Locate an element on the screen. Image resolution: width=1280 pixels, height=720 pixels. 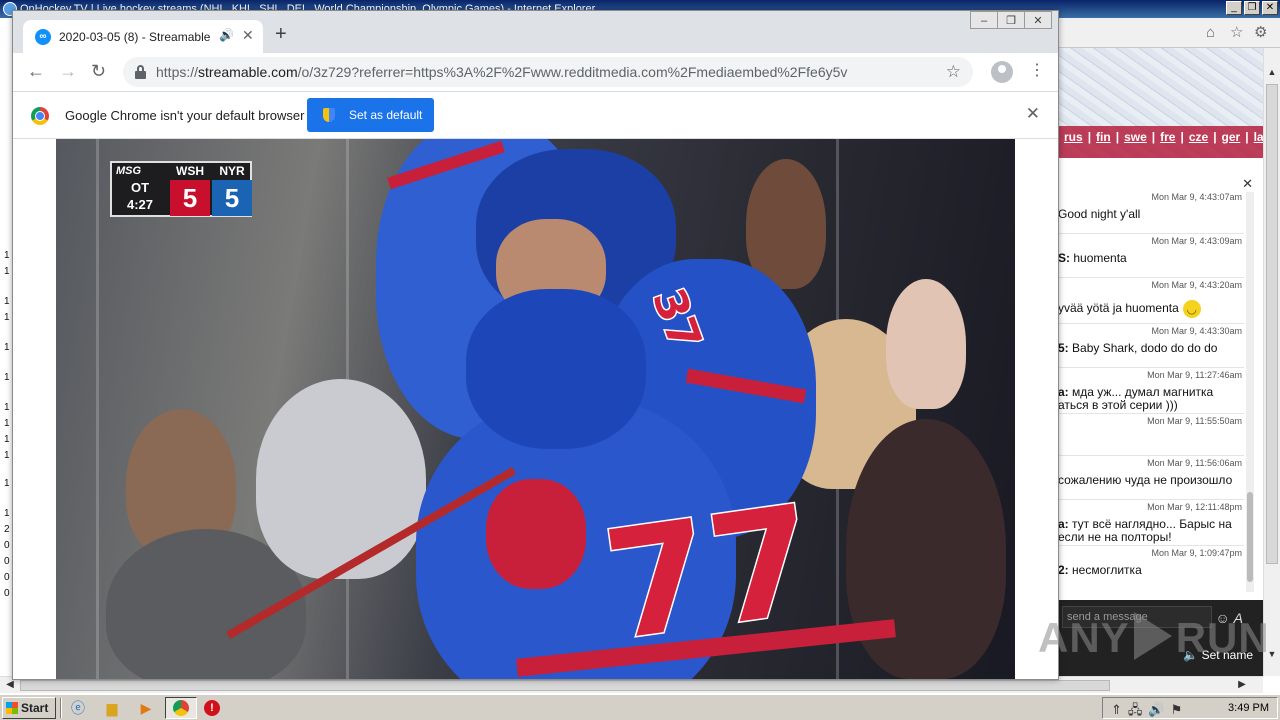
chat-body: yvää yötä ja huomenta is located at coordinates (1118, 308).